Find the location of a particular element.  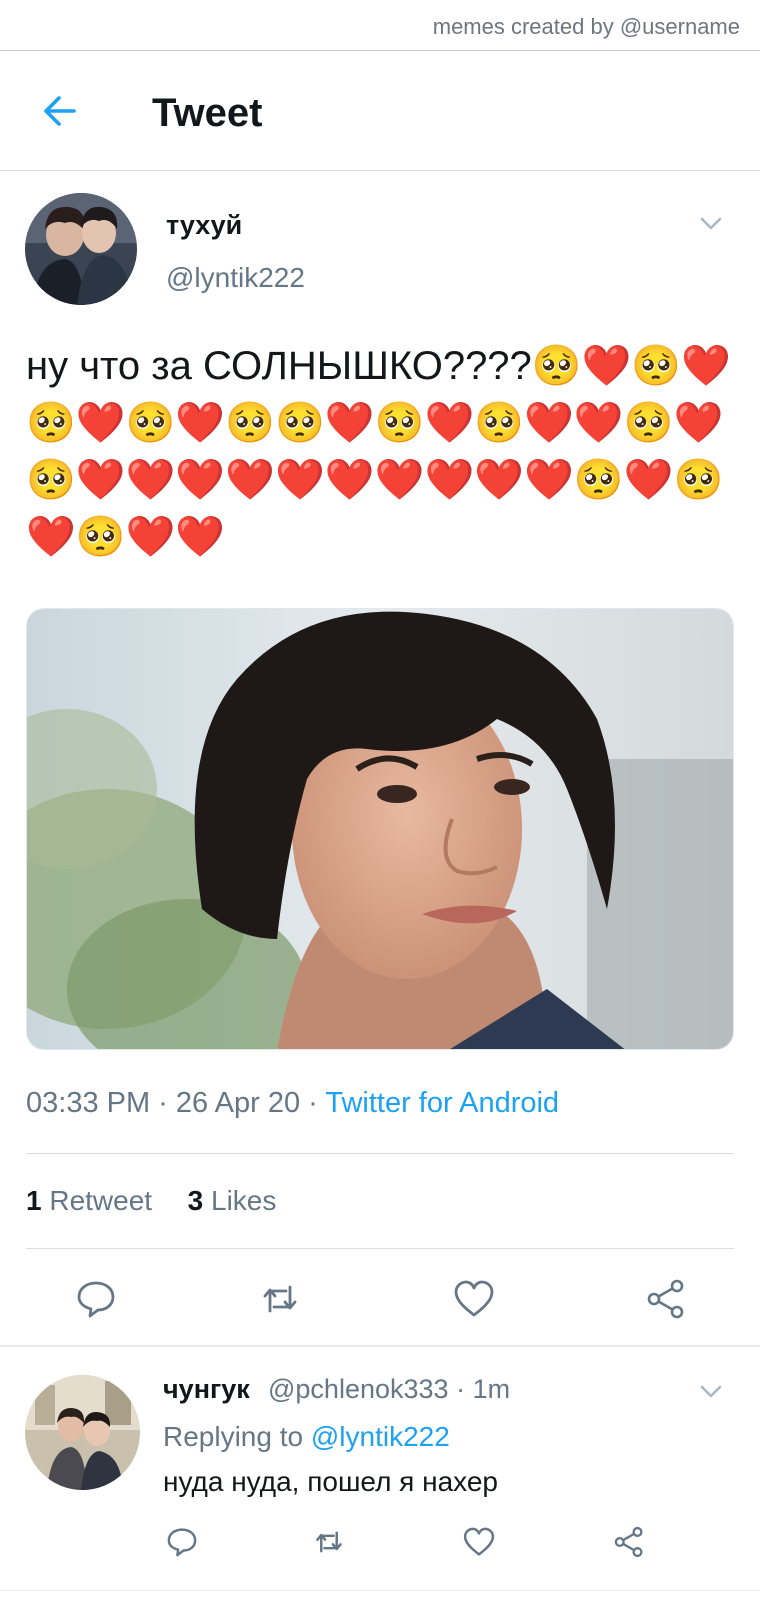

reply-author-name: чунгук is located at coordinates (206, 1389).